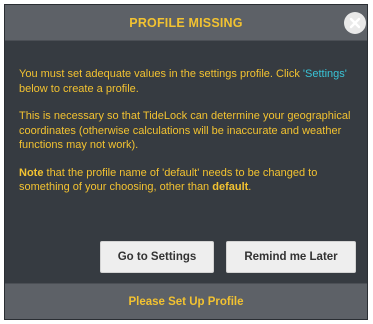 The image size is (373, 324). I want to click on dialog-footer: Please Set Up Profile, so click(186, 301).